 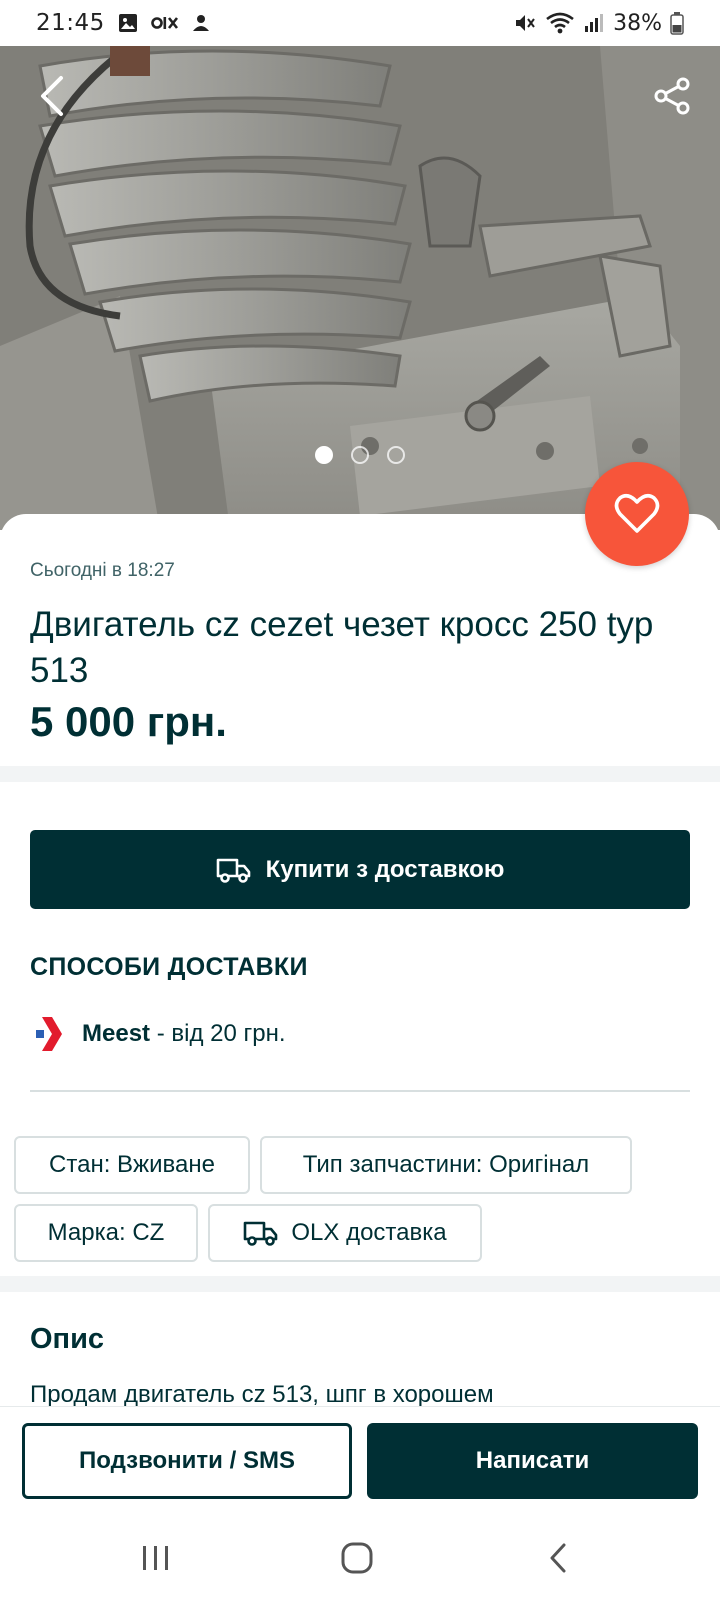 I want to click on share-button, so click(x=672, y=96).